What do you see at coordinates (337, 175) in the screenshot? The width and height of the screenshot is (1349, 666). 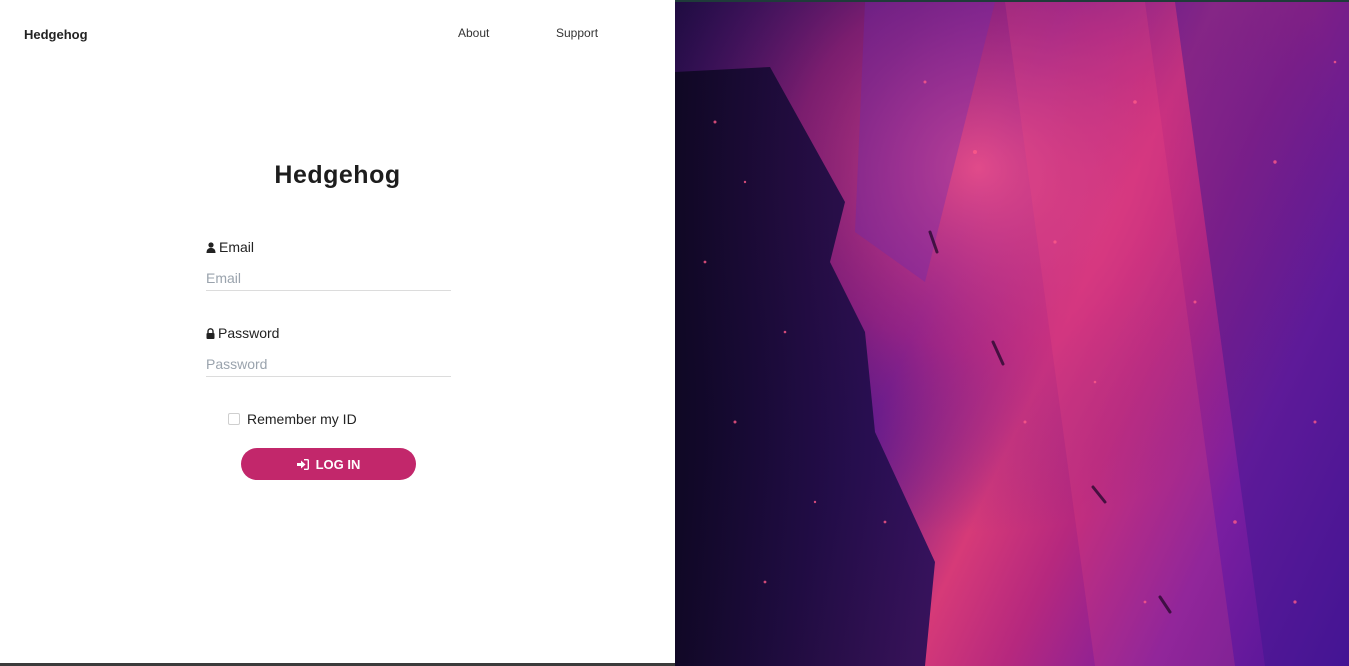 I see `form-title: Hedgehog` at bounding box center [337, 175].